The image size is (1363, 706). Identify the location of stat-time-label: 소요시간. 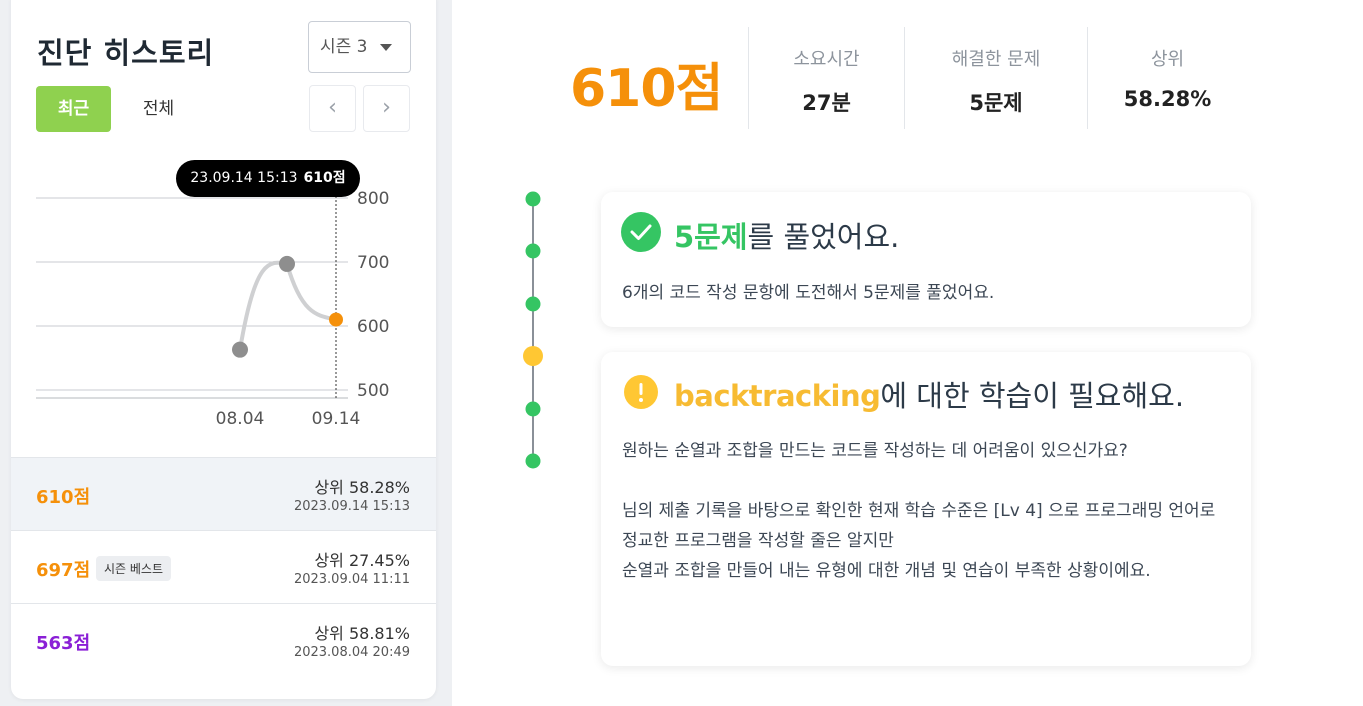
(826, 59).